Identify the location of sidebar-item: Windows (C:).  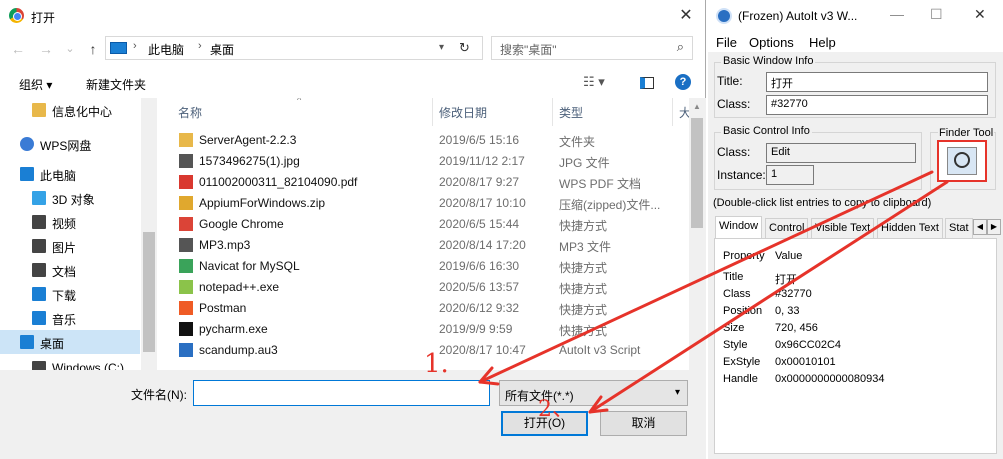
(70, 363).